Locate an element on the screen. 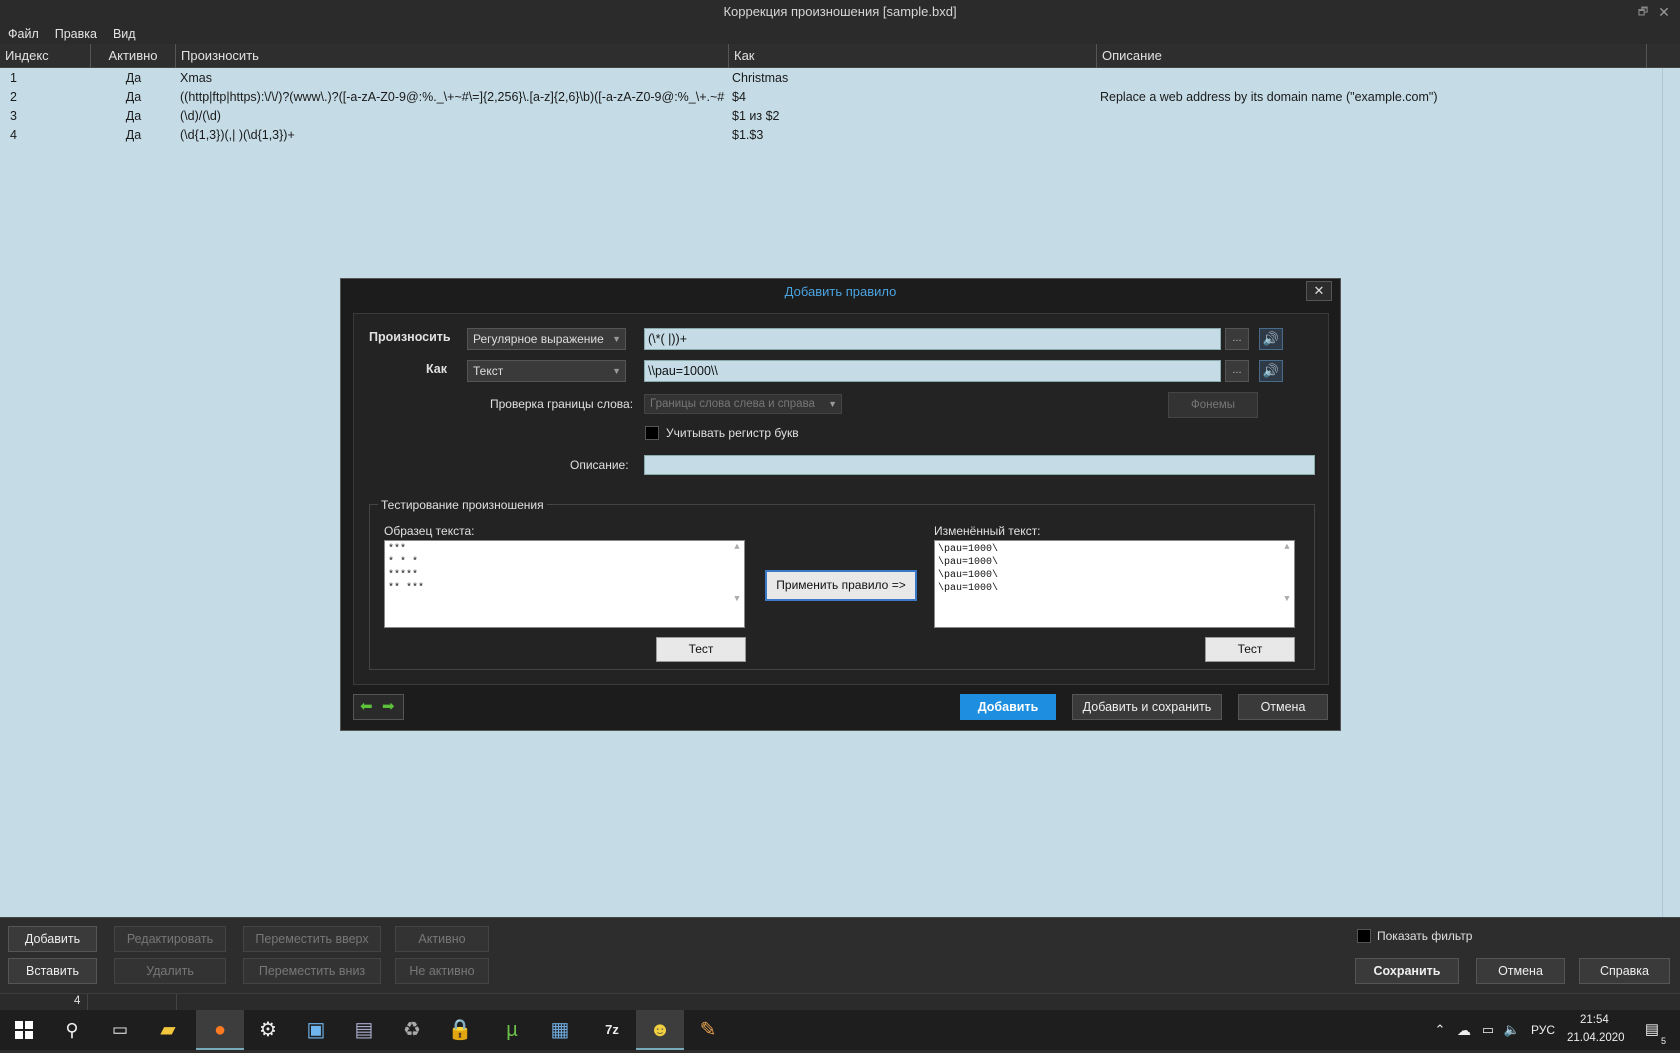 Image resolution: width=1680 pixels, height=1053 pixels. status-divider is located at coordinates (176, 1002).